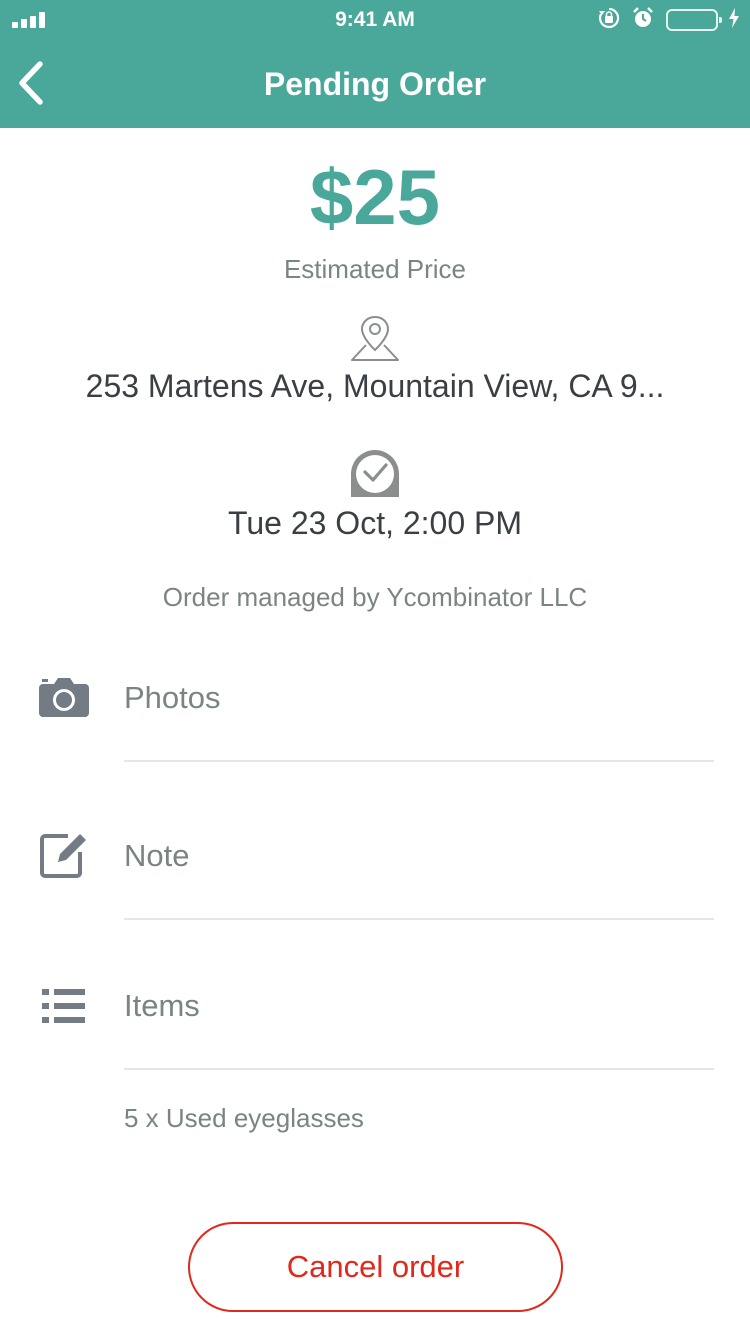 This screenshot has height=1334, width=750. I want to click on note-row: Note, so click(375, 856).